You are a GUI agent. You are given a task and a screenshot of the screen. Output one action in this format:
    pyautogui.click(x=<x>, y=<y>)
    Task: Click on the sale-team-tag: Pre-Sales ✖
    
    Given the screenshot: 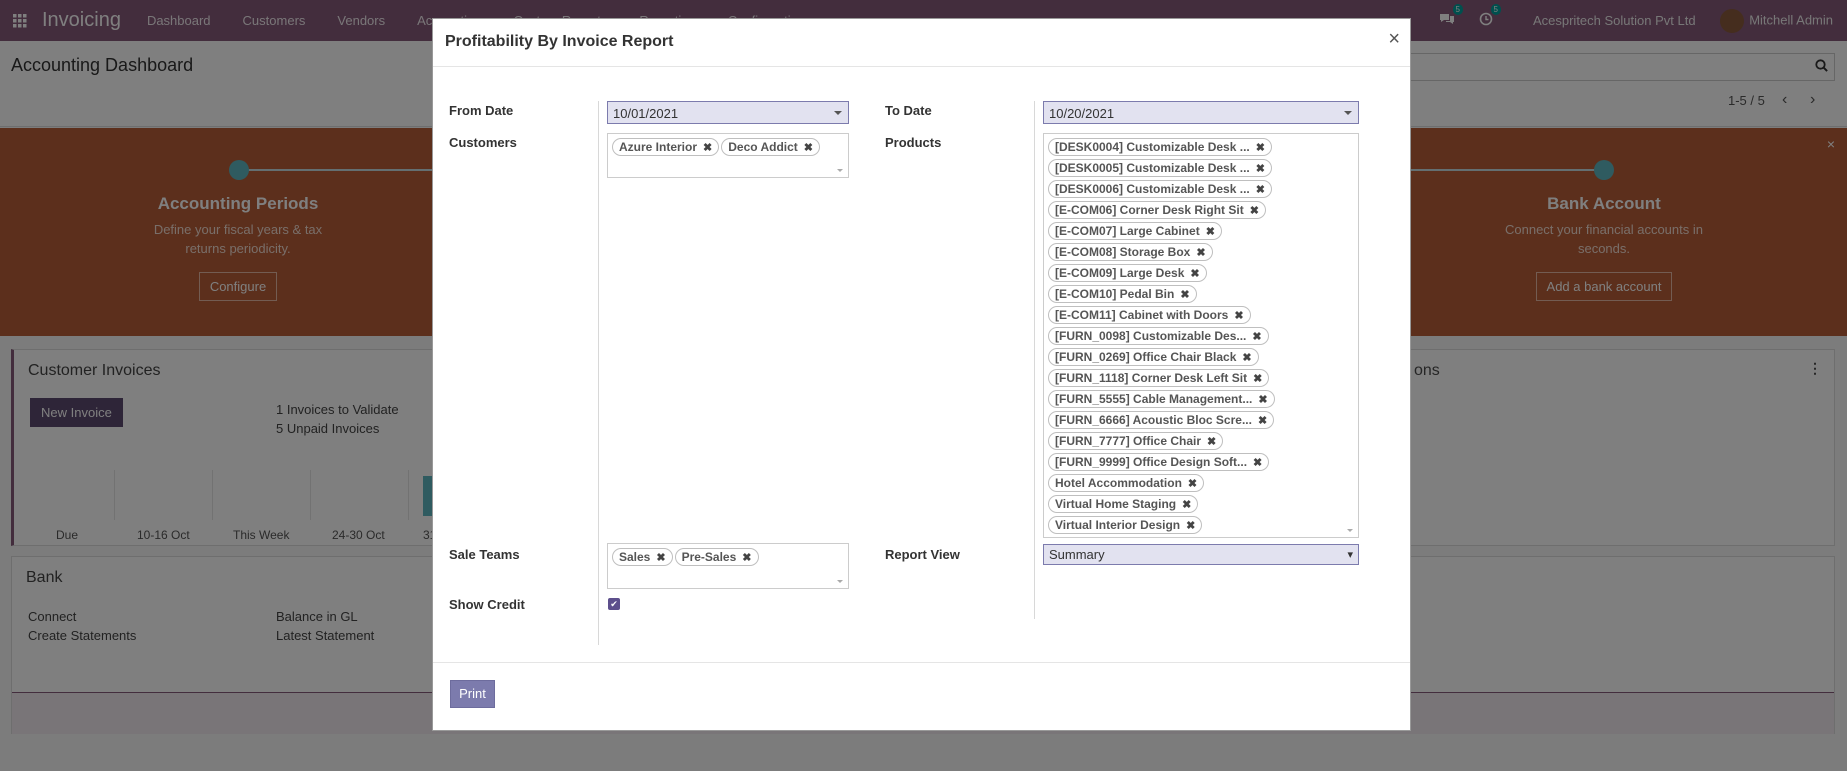 What is the action you would take?
    pyautogui.click(x=716, y=557)
    